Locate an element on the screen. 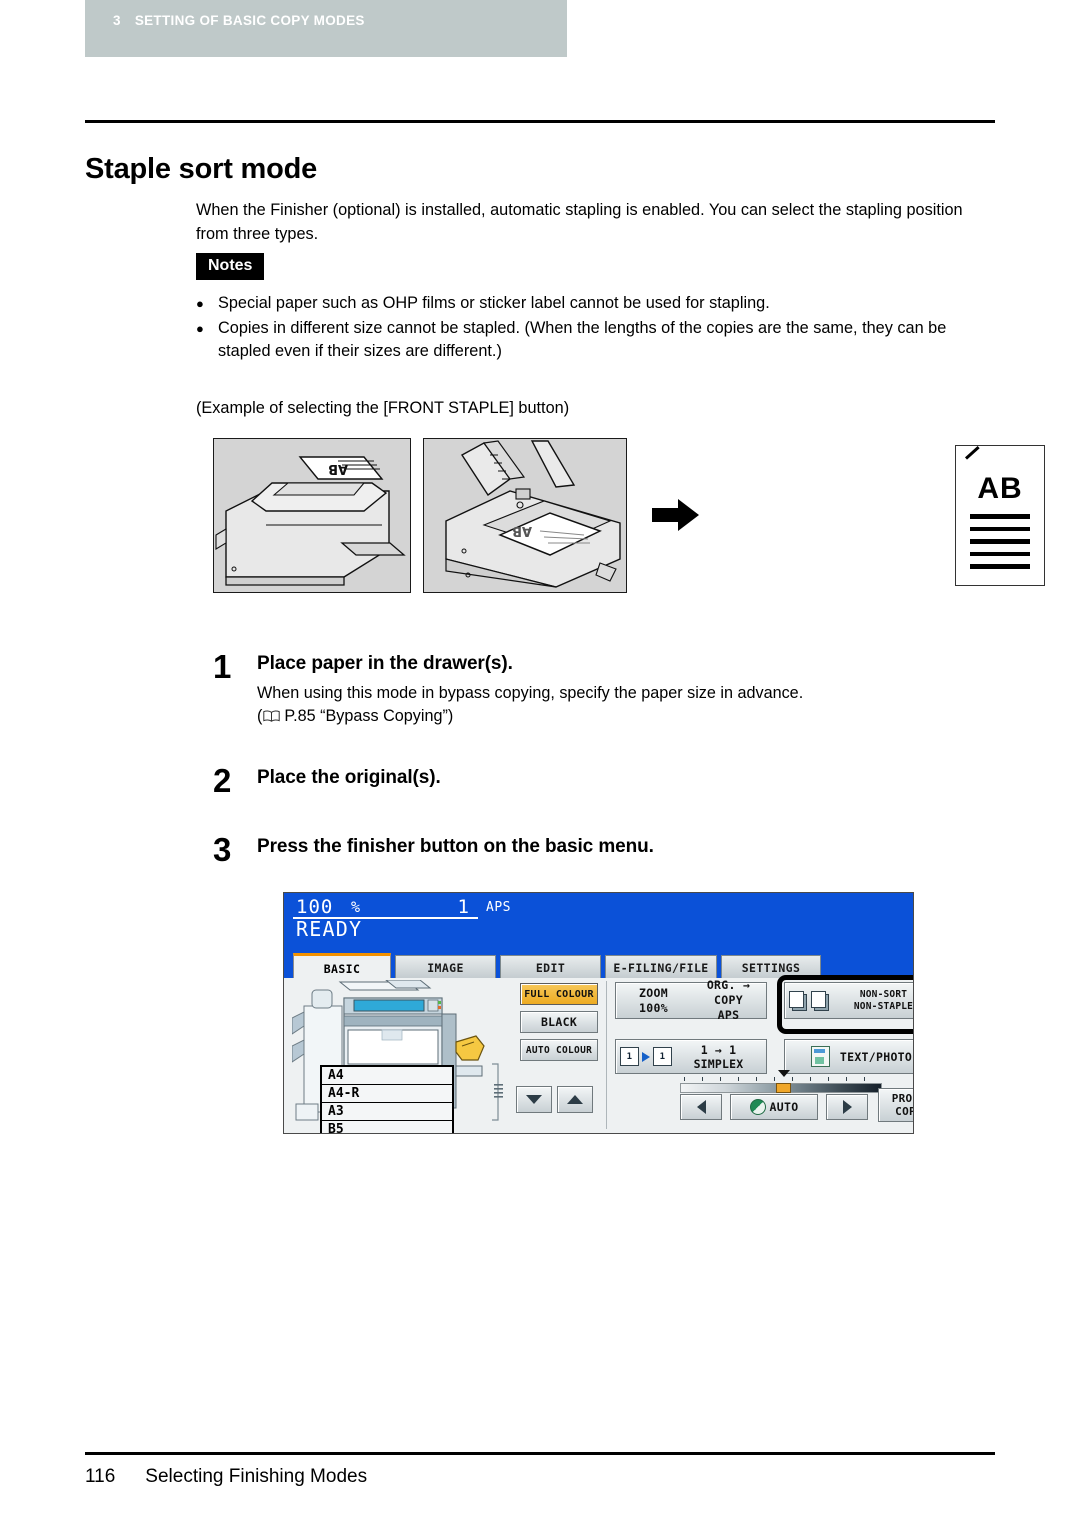 The height and width of the screenshot is (1526, 1080). step-2: 2 Place the original(s). is located at coordinates (608, 780).